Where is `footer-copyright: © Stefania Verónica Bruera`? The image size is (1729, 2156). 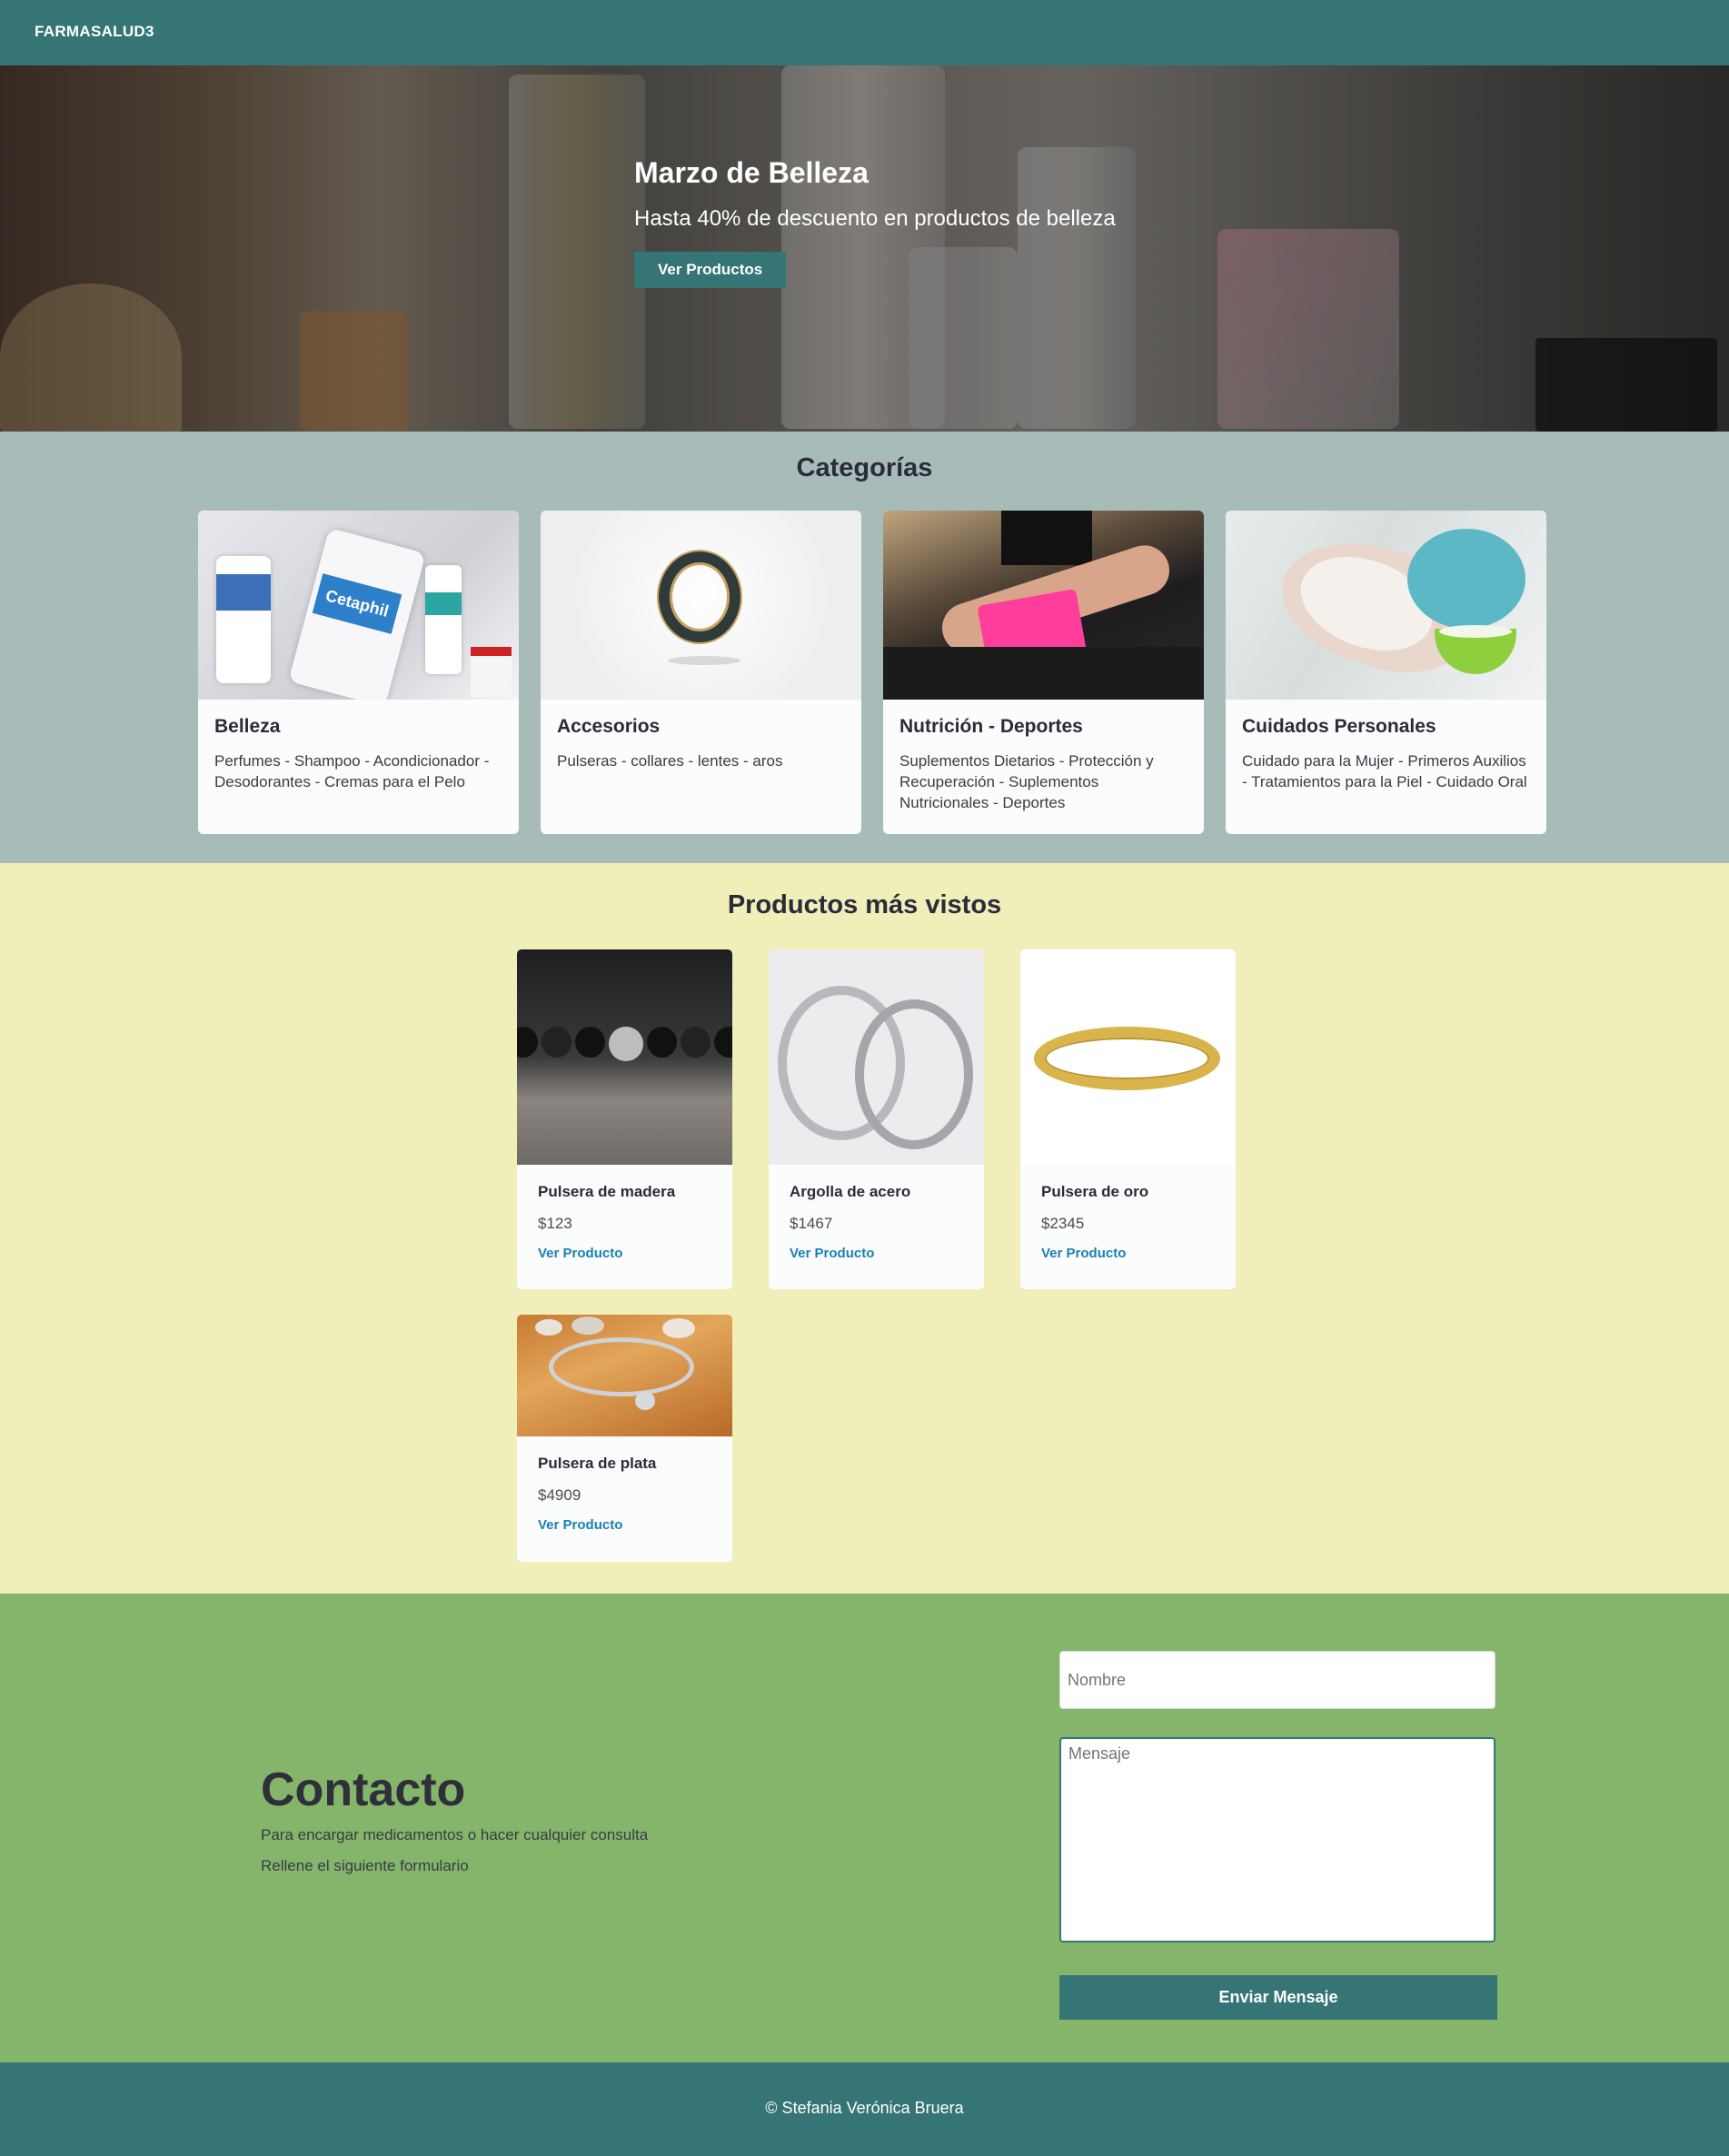
footer-copyright: © Stefania Verónica Bruera is located at coordinates (864, 2108).